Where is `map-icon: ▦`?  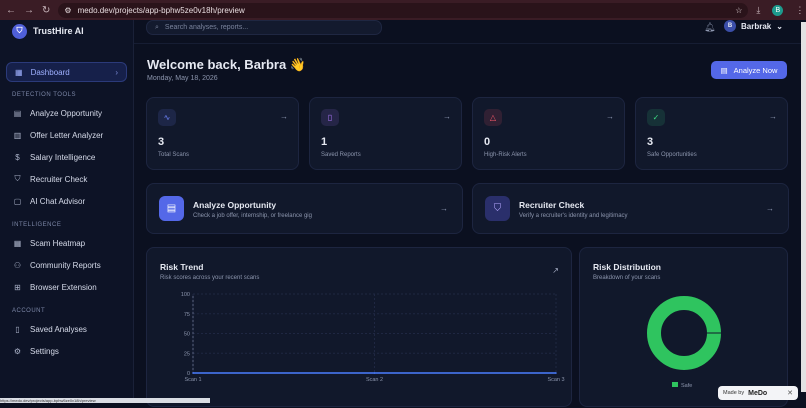
map-icon: ▦ is located at coordinates (17, 243).